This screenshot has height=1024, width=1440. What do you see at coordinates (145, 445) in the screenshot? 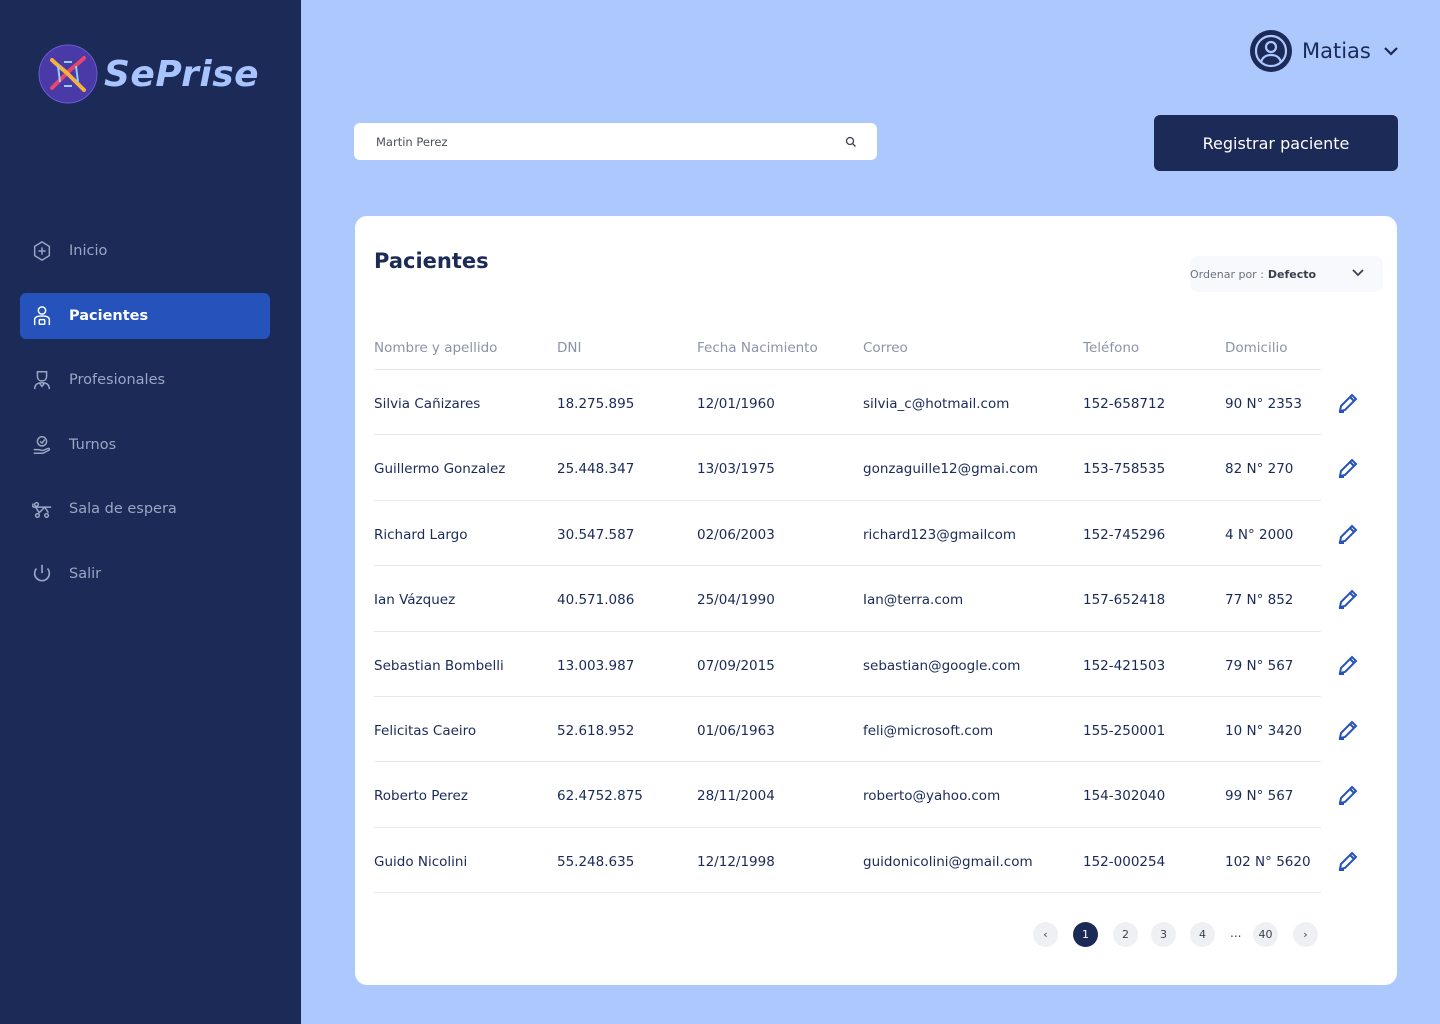
I see `sidebar-item-turnos: Turnos` at bounding box center [145, 445].